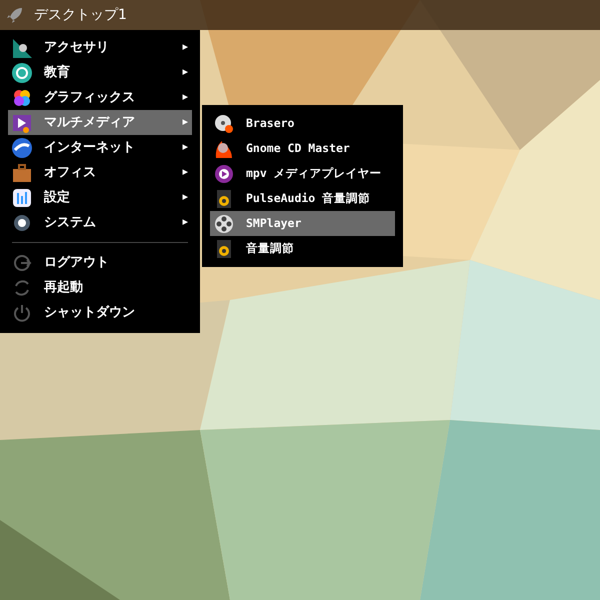  Describe the element at coordinates (302, 173) in the screenshot. I see `menu-item: mpv メディアプレイヤー` at that location.